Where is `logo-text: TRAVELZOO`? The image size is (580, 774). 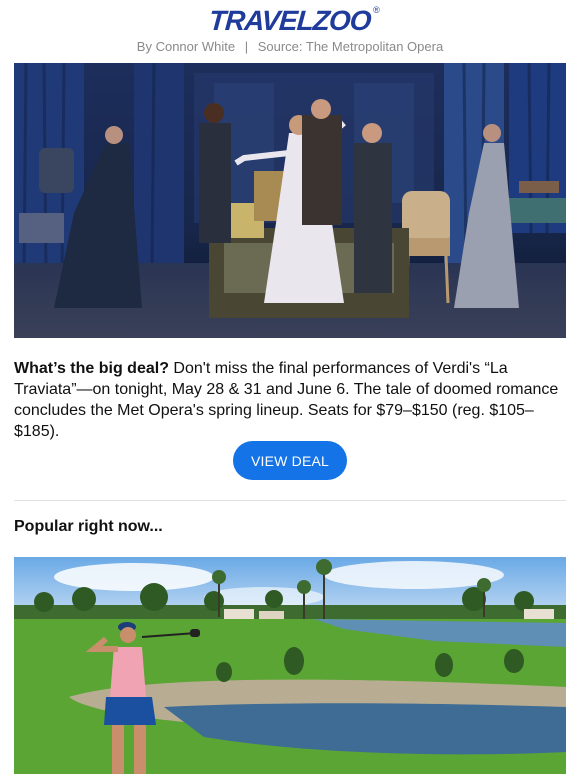
logo-text: TRAVELZOO is located at coordinates (290, 20).